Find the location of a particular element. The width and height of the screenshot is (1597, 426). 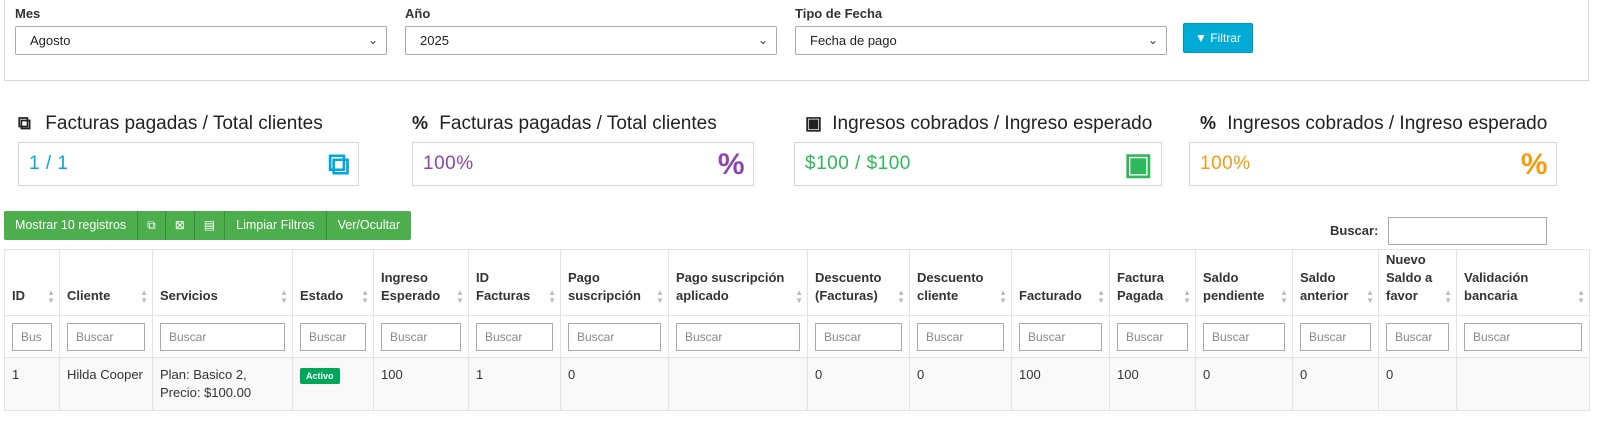

column-header: Facturado ▲ ▼ is located at coordinates (1060, 282).